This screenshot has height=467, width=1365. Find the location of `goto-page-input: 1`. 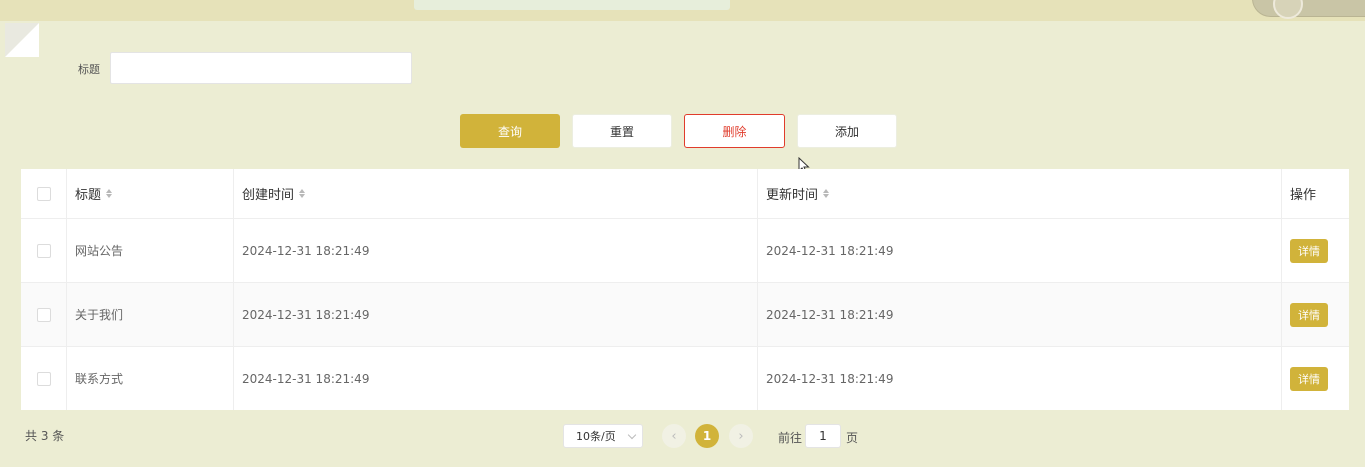

goto-page-input: 1 is located at coordinates (823, 436).